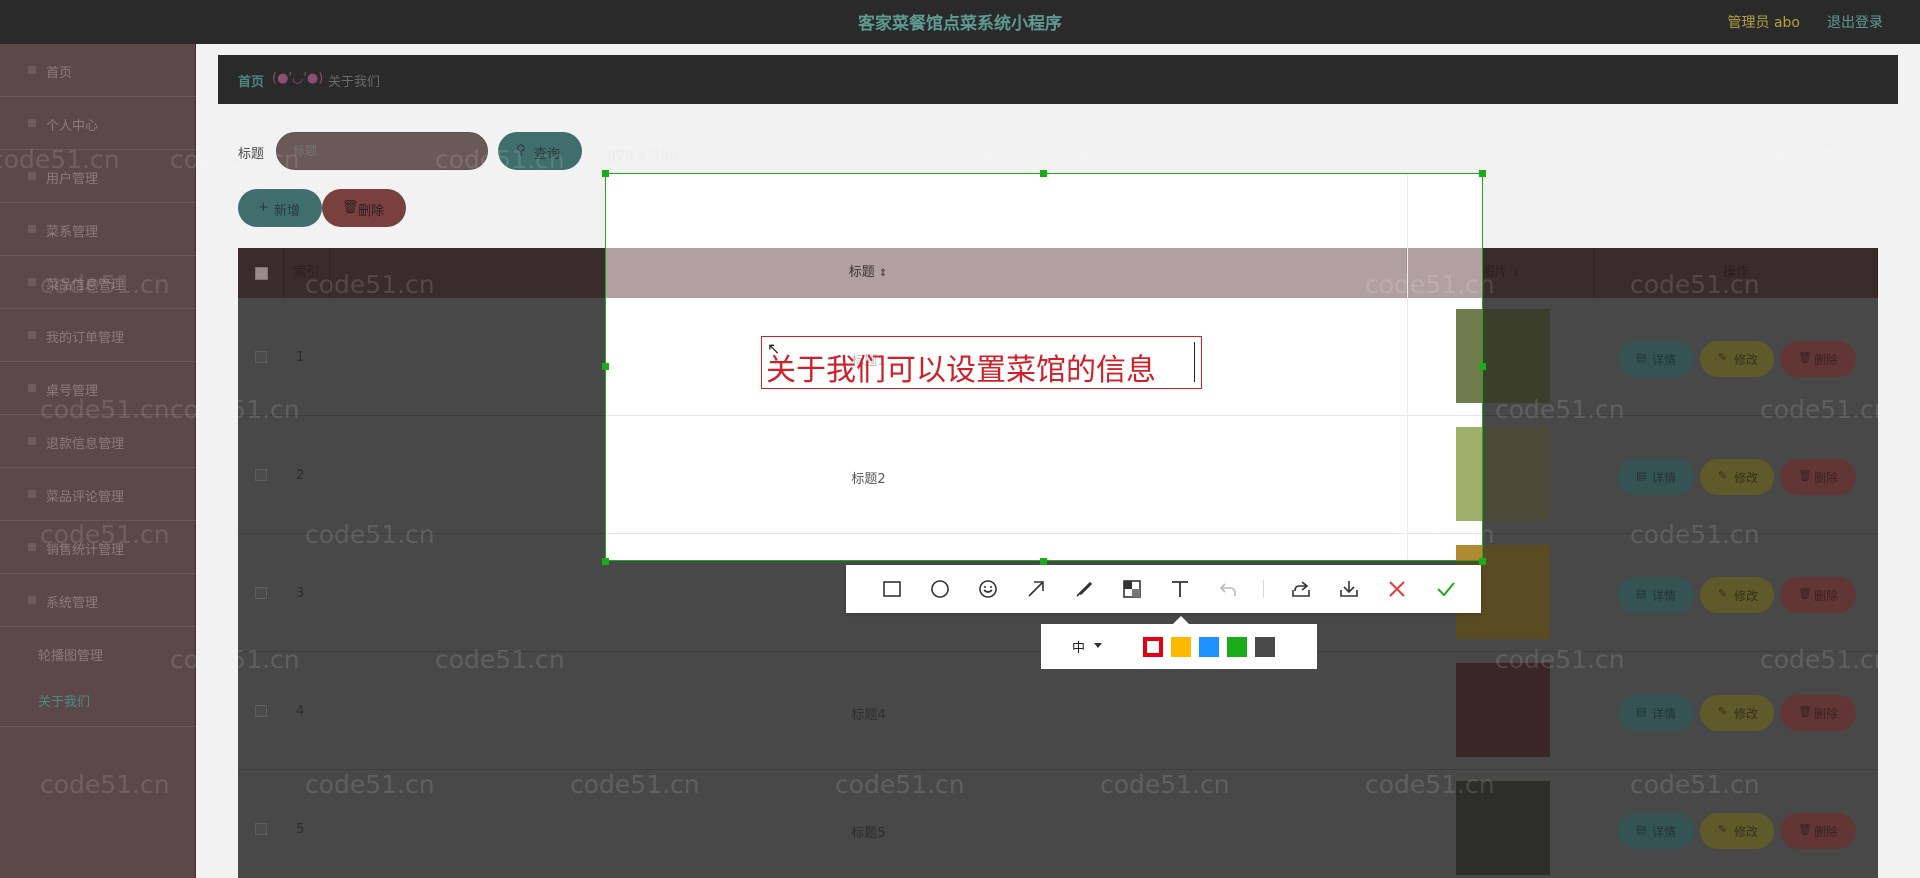 The width and height of the screenshot is (1920, 878). Describe the element at coordinates (521, 150) in the screenshot. I see `search-icon: ⚲` at that location.